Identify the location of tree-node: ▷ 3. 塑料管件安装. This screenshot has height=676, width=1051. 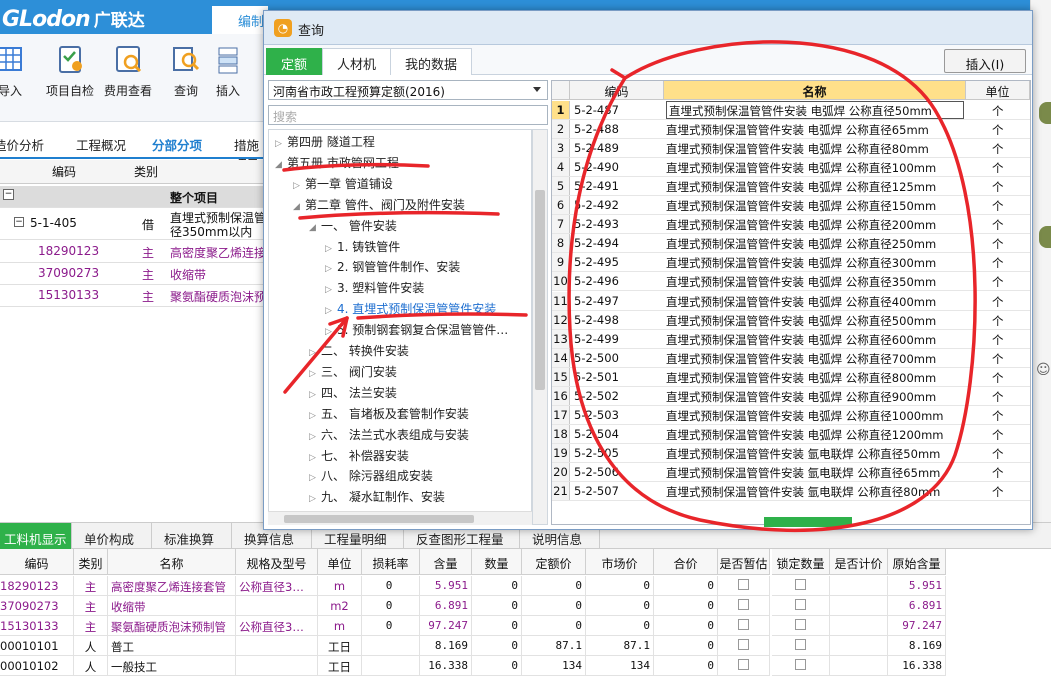
(374, 289).